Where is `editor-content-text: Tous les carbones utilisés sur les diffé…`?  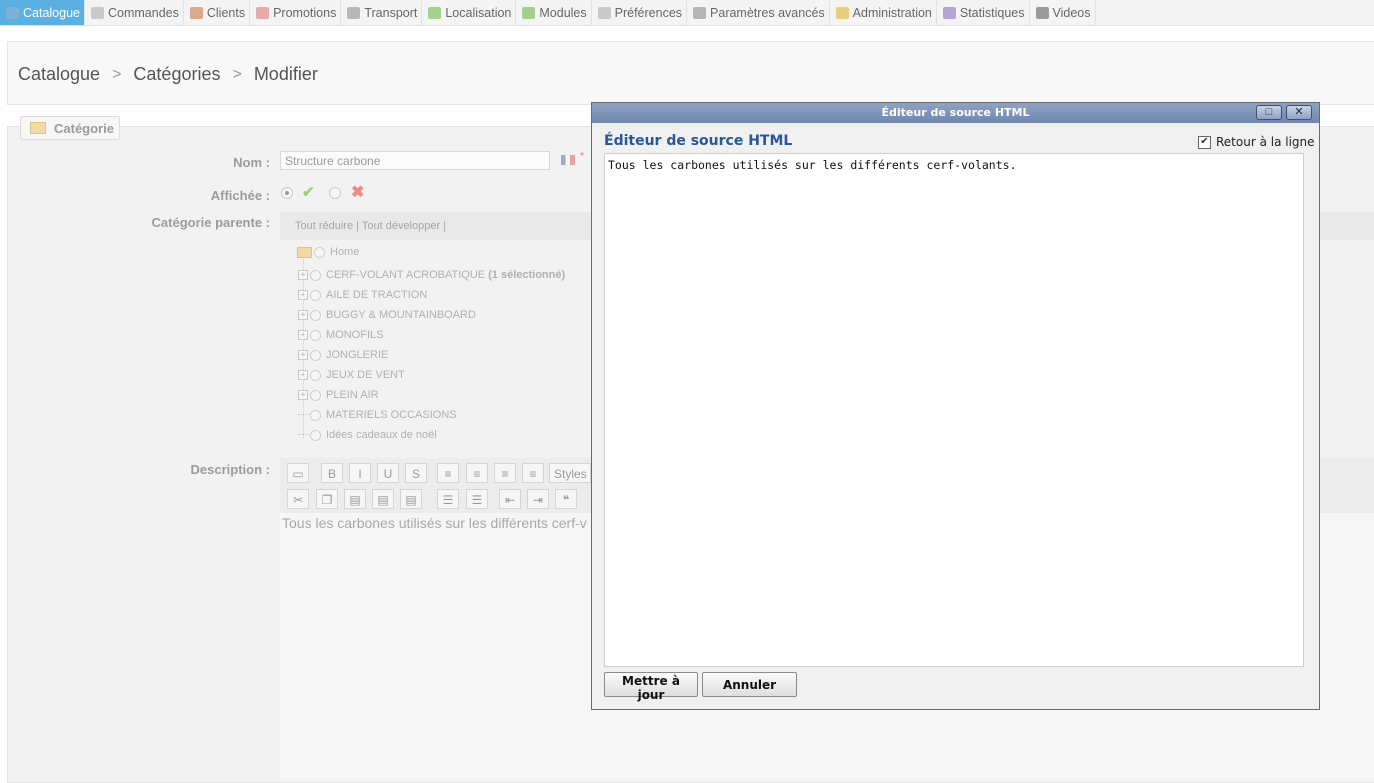 editor-content-text: Tous les carbones utilisés sur les diffé… is located at coordinates (434, 523).